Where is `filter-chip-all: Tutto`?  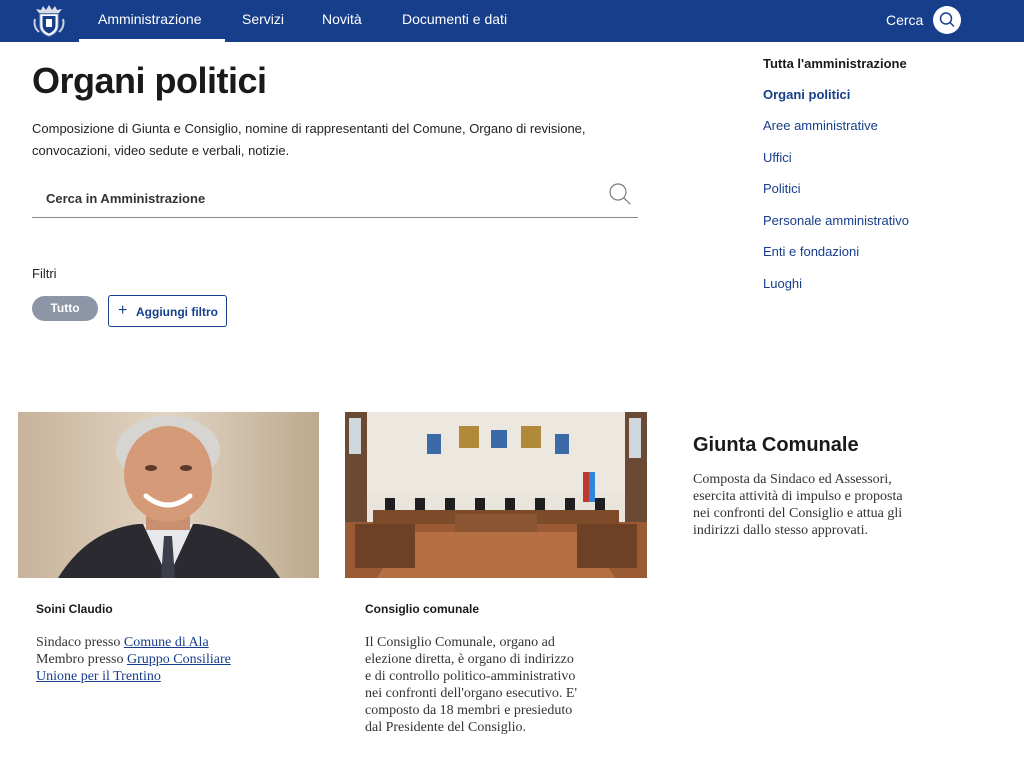 filter-chip-all: Tutto is located at coordinates (65, 308).